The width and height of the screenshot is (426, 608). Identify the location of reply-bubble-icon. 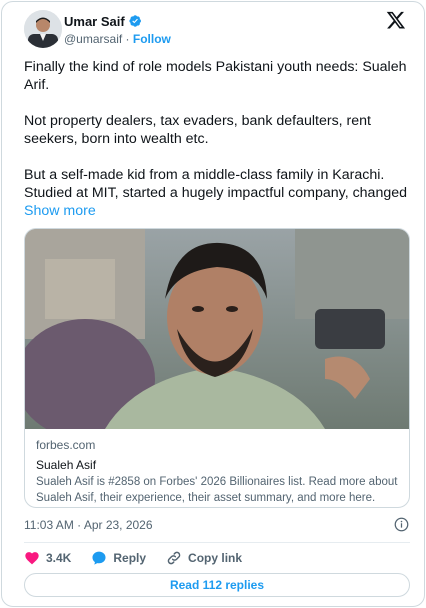
(99, 558).